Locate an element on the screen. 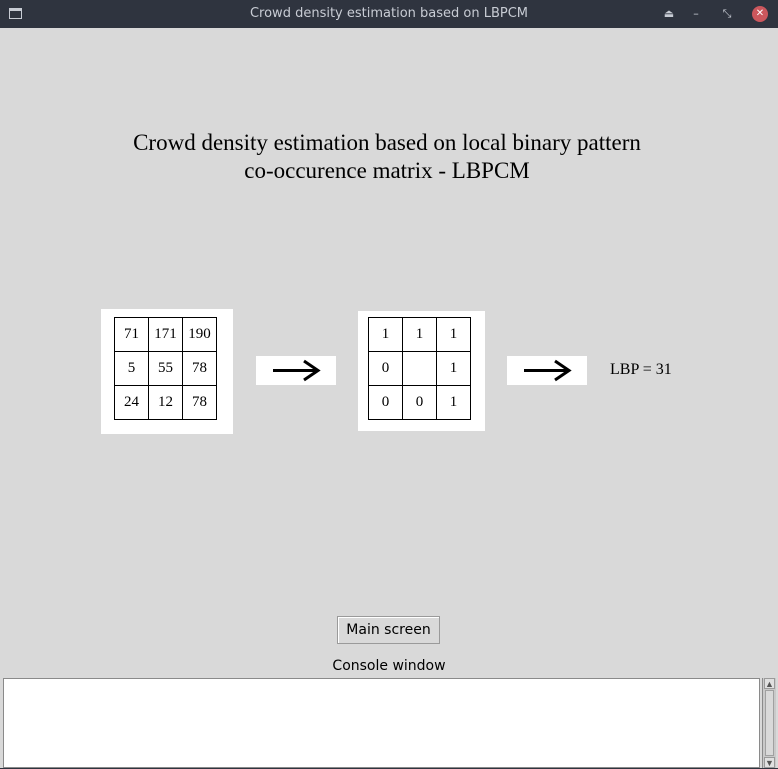 This screenshot has height=769, width=778. grid-cell: 12 is located at coordinates (165, 402).